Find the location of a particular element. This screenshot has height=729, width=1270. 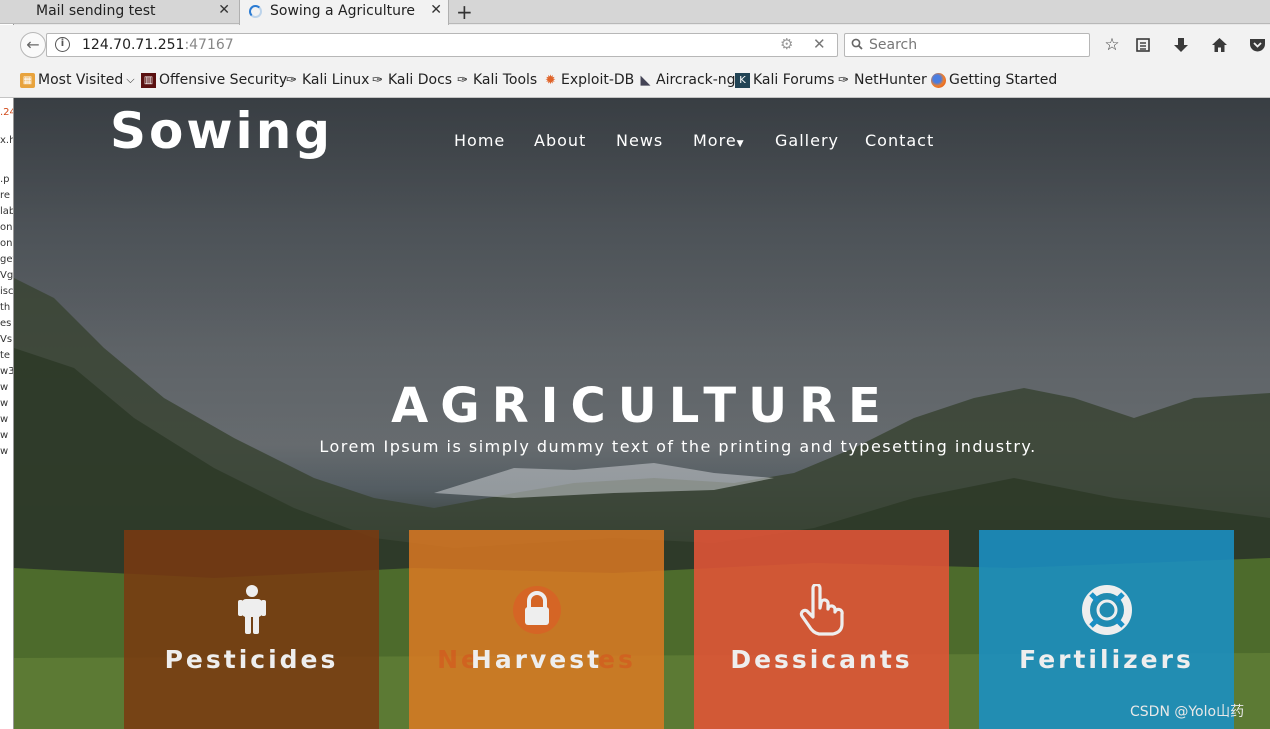

tab-sowing-agriculture: Sowing a Agriculture ... ✕ is located at coordinates (344, 12).